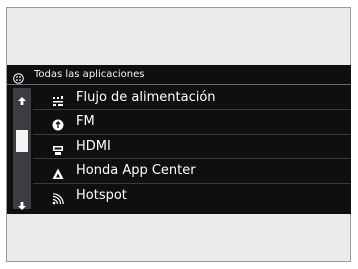  What do you see at coordinates (58, 123) in the screenshot?
I see `radio-icon` at bounding box center [58, 123].